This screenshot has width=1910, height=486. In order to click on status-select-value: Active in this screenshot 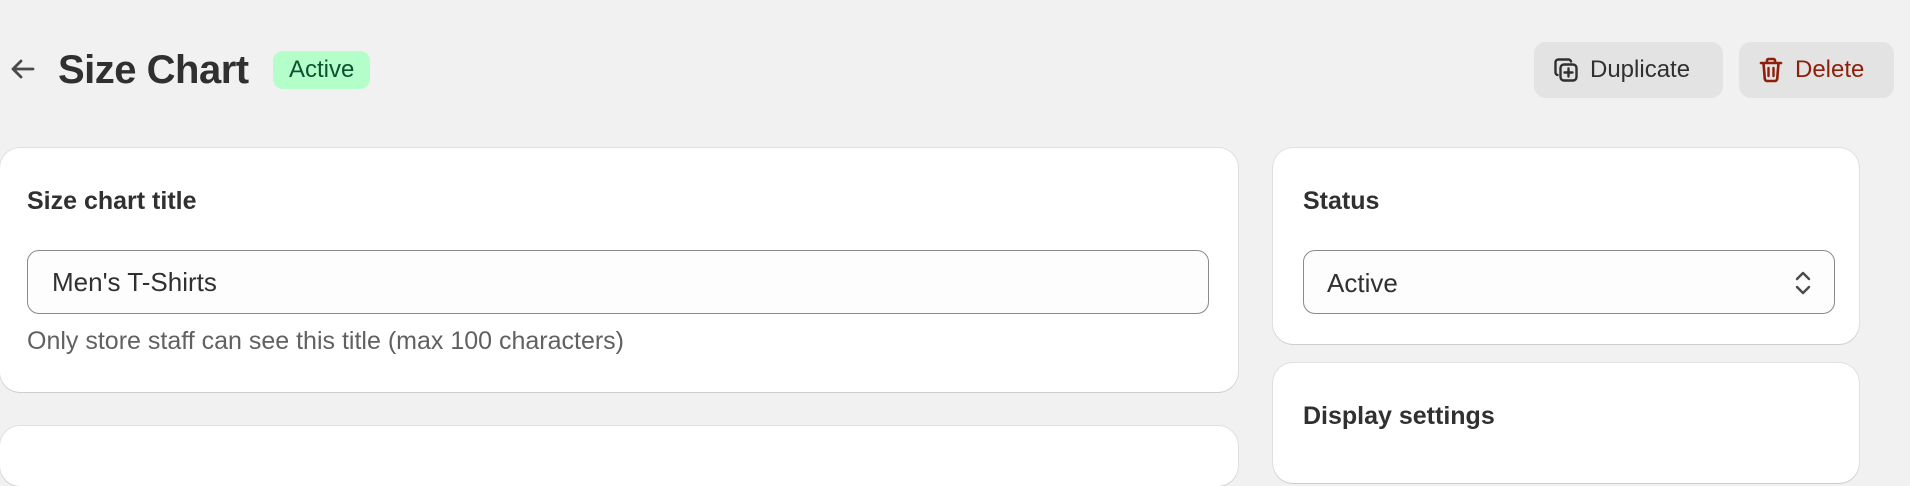, I will do `click(1362, 283)`.